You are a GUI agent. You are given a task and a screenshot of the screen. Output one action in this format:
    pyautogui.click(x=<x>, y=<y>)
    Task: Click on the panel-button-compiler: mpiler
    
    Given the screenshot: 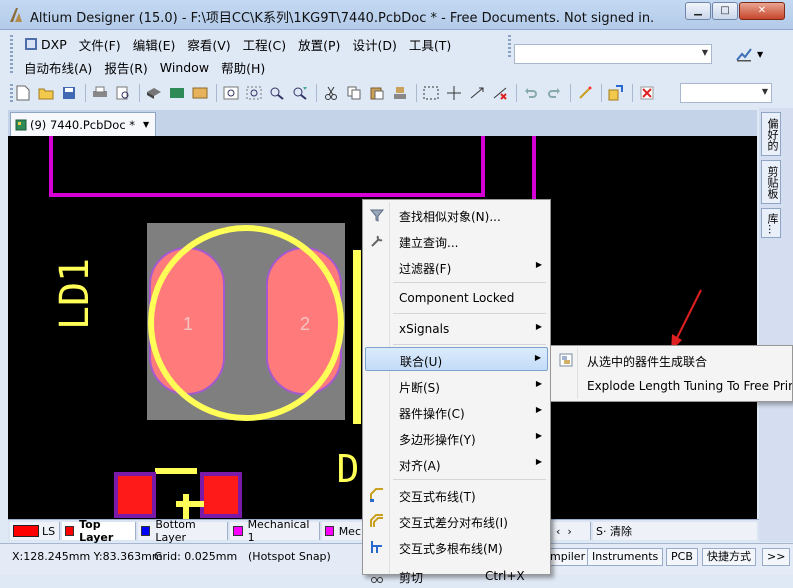 What is the action you would take?
    pyautogui.click(x=568, y=557)
    